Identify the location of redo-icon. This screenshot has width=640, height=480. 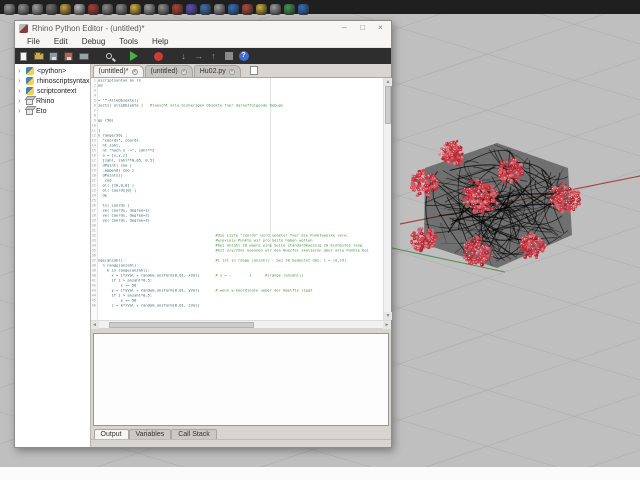
(121, 9).